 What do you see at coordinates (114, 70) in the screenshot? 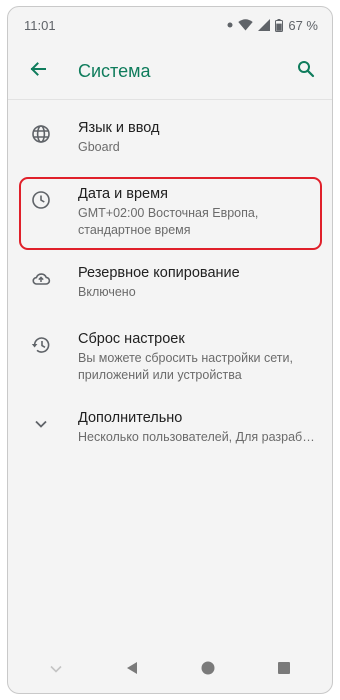
I see `page-title: Система` at bounding box center [114, 70].